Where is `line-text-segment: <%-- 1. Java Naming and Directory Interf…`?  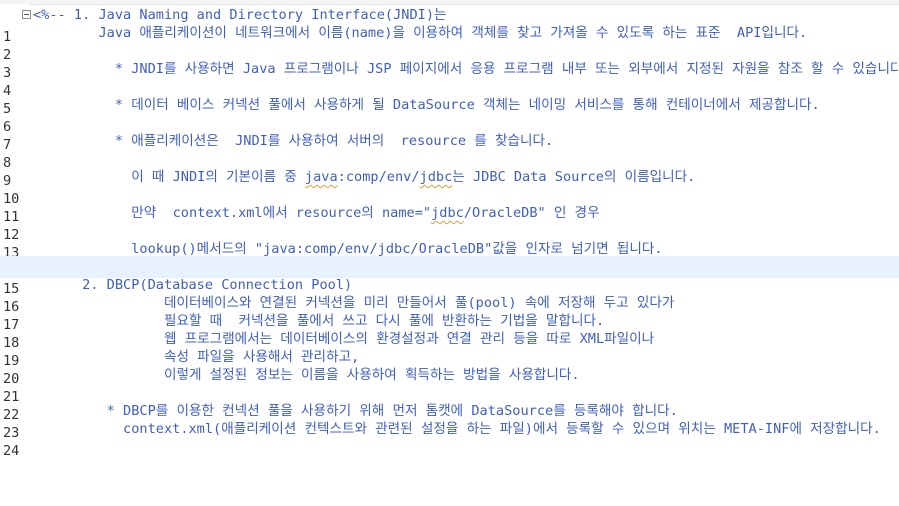 line-text-segment: <%-- 1. Java Naming and Directory Interf… is located at coordinates (240, 15).